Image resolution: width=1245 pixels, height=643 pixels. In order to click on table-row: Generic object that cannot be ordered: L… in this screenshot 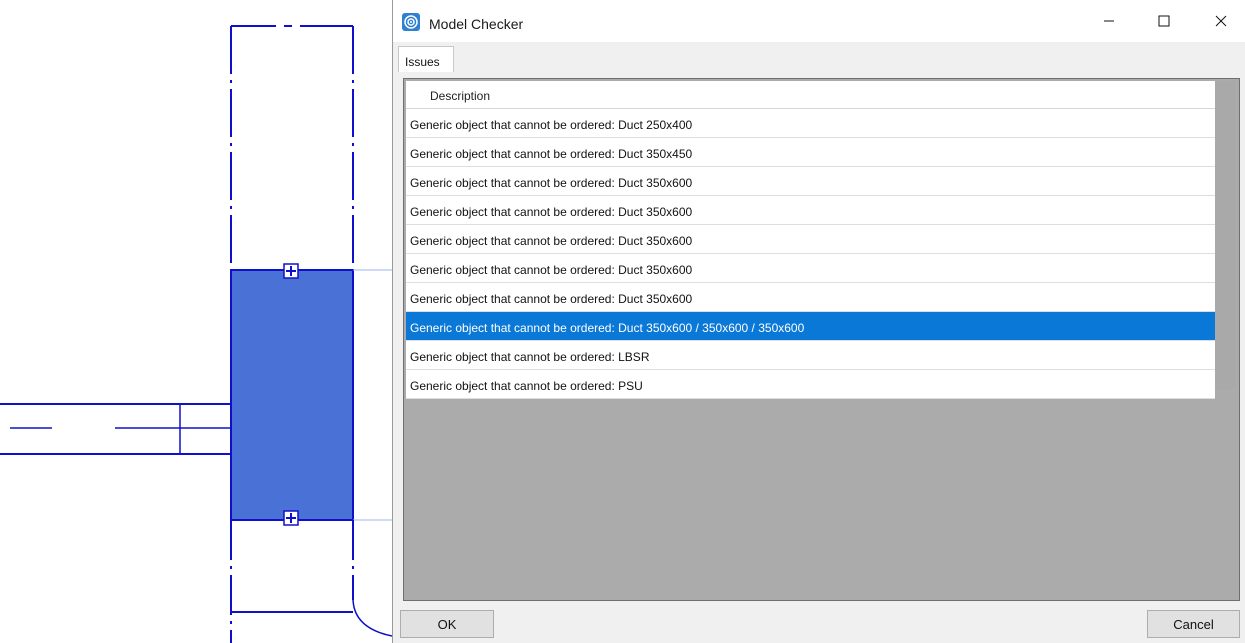, I will do `click(810, 355)`.